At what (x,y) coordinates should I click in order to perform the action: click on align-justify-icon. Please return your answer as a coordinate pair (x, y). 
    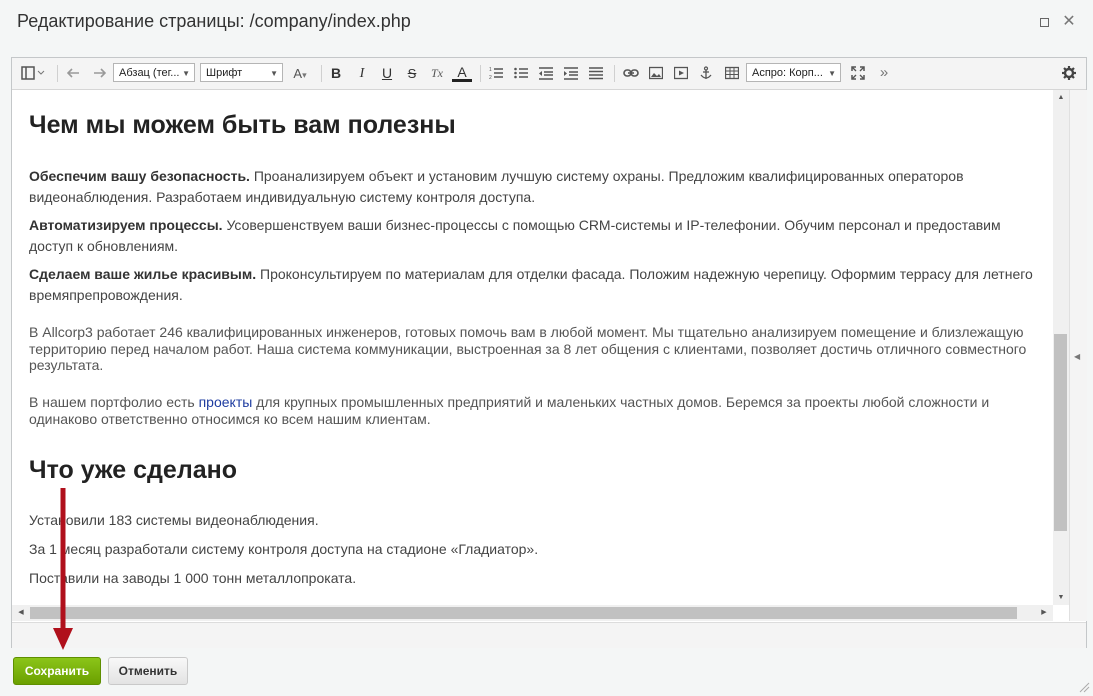
    Looking at the image, I should click on (596, 73).